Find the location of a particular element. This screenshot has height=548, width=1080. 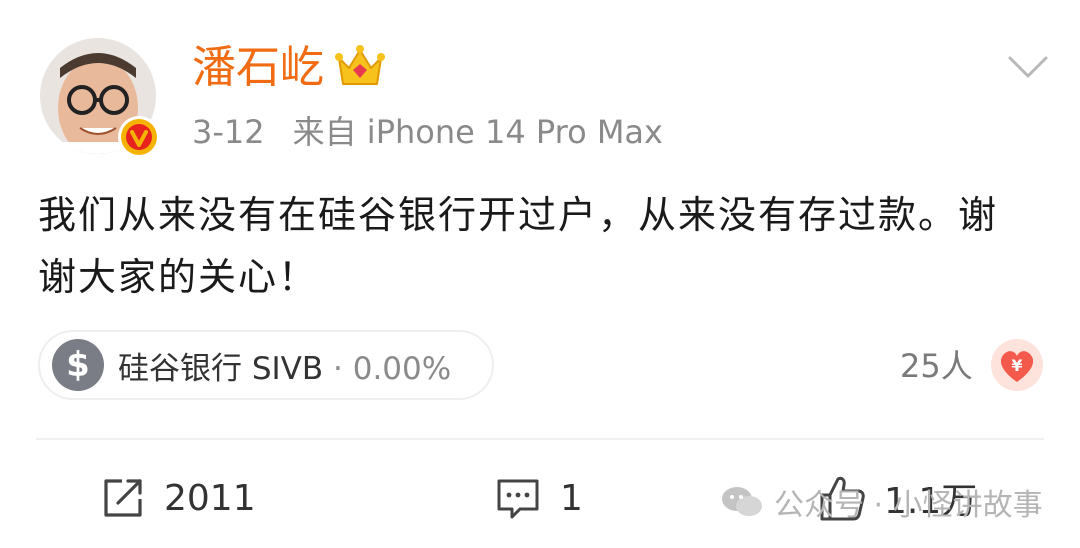

reward-count: 25人 is located at coordinates (936, 366).